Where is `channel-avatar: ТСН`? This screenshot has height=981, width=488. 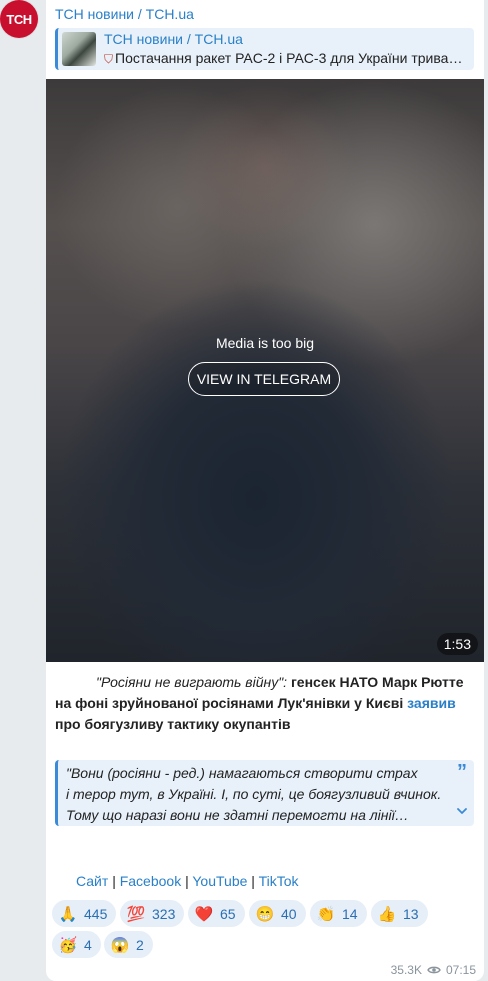 channel-avatar: ТСН is located at coordinates (19, 19).